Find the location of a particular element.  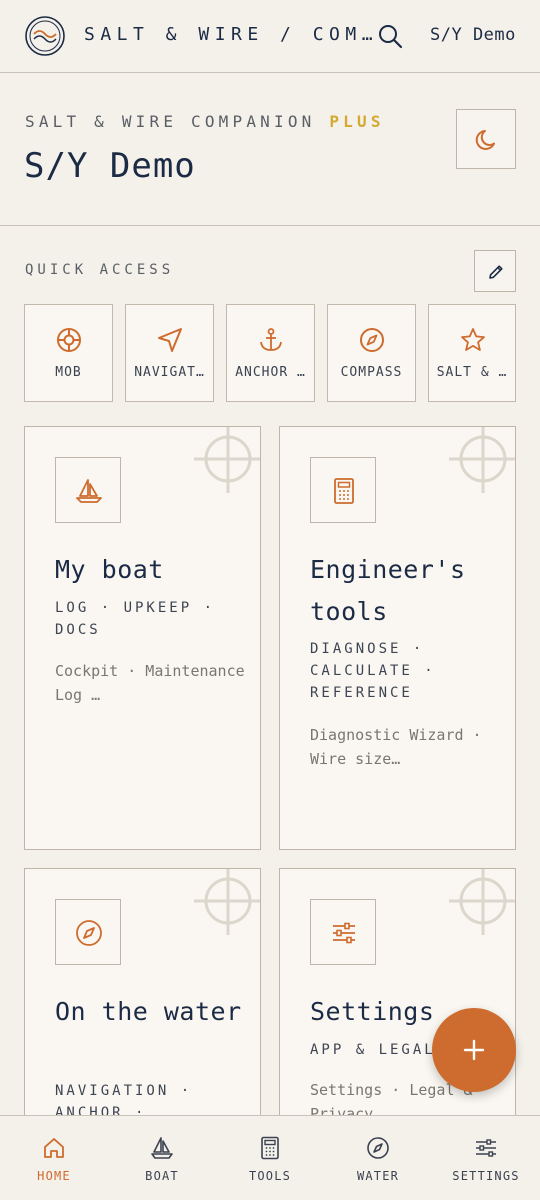

anchor-icon is located at coordinates (271, 339).